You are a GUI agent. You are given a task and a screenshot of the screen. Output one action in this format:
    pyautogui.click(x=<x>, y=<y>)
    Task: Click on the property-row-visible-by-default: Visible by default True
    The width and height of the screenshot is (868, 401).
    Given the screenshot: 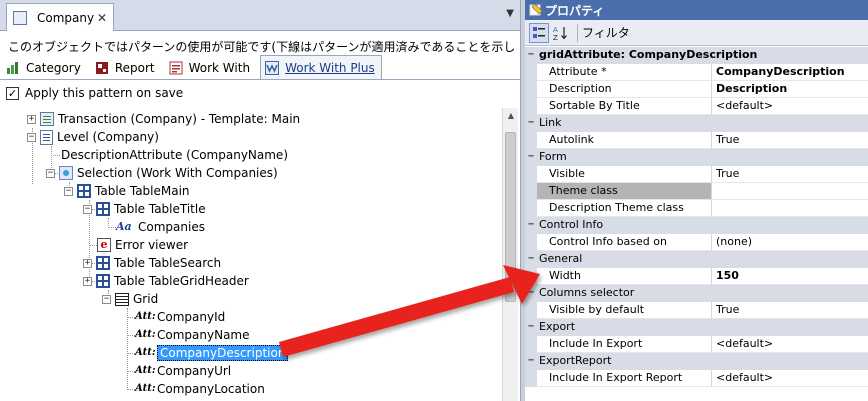 What is the action you would take?
    pyautogui.click(x=696, y=310)
    